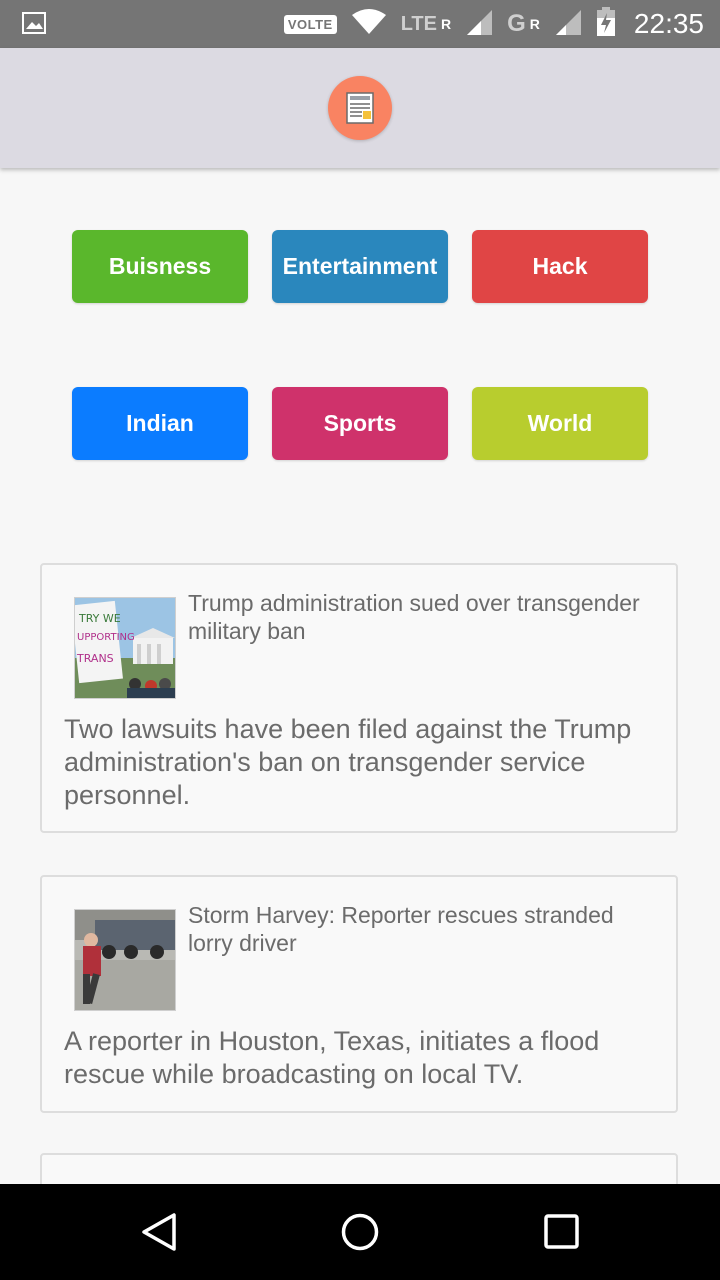 The width and height of the screenshot is (720, 1280). I want to click on category-label: Sports, so click(360, 423).